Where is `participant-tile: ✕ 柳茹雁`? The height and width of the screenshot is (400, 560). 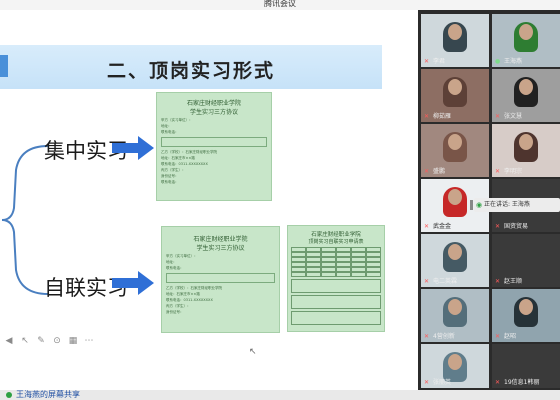 participant-tile: ✕ 柳茹雁 is located at coordinates (455, 95).